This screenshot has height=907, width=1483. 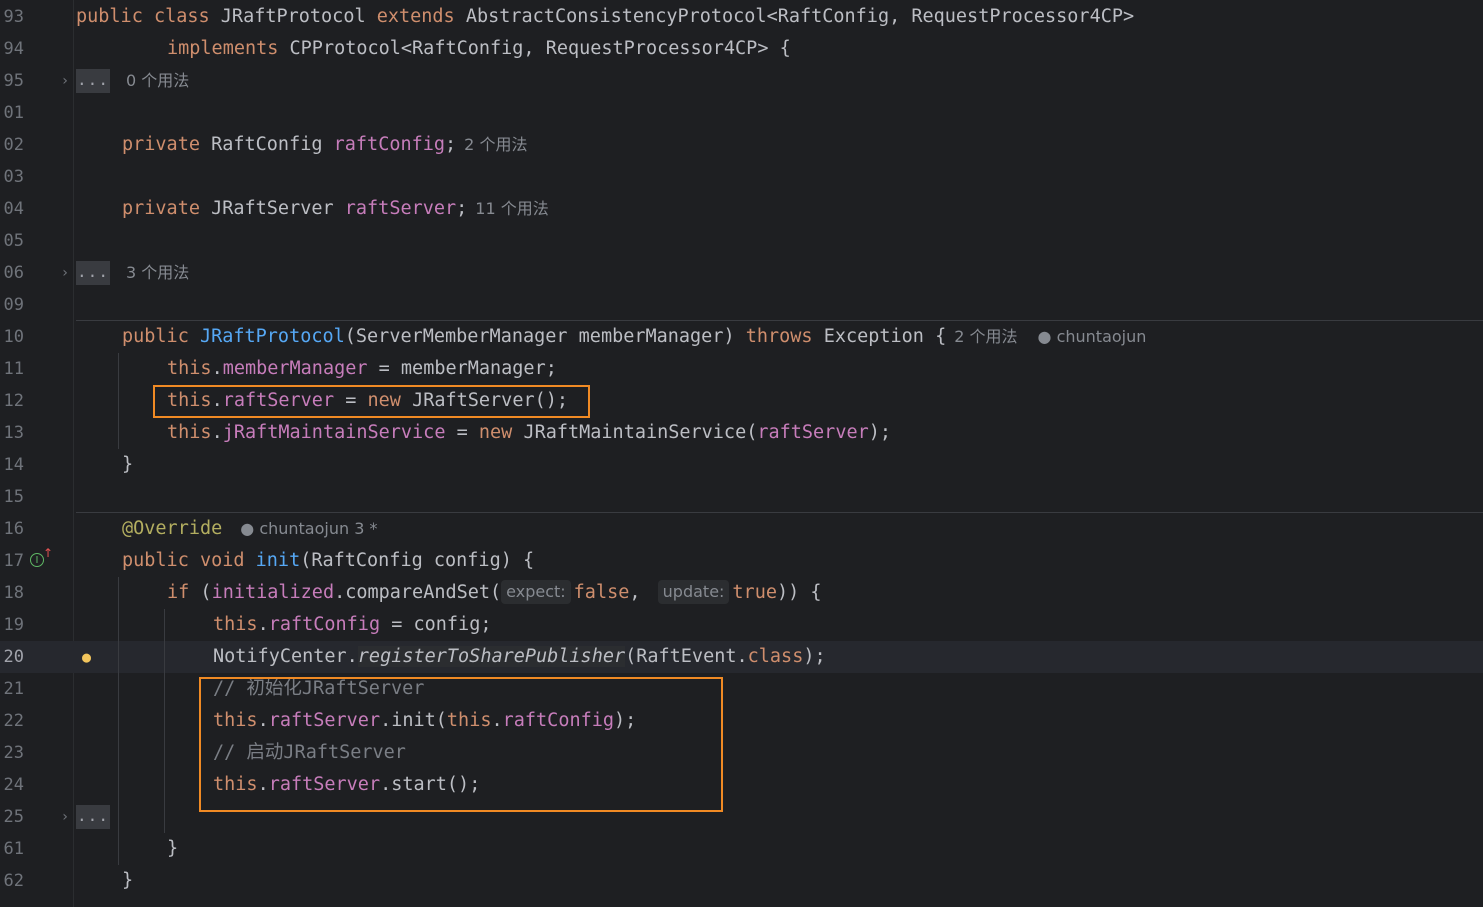 What do you see at coordinates (13, 689) in the screenshot?
I see `line-number: 21` at bounding box center [13, 689].